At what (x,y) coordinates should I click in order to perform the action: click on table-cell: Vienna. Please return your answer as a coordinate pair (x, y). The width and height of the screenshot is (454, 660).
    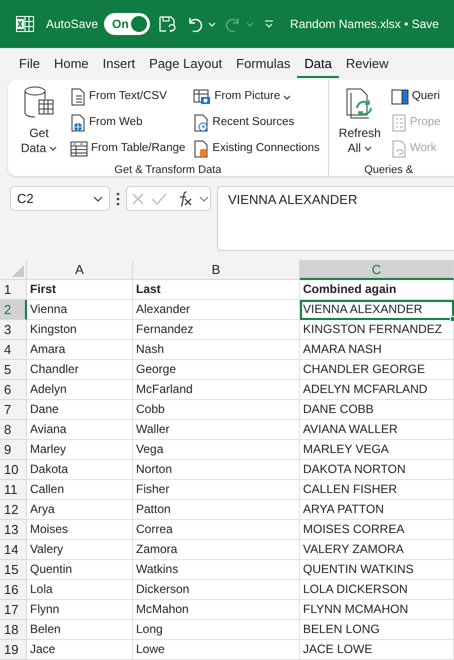
    Looking at the image, I should click on (80, 310).